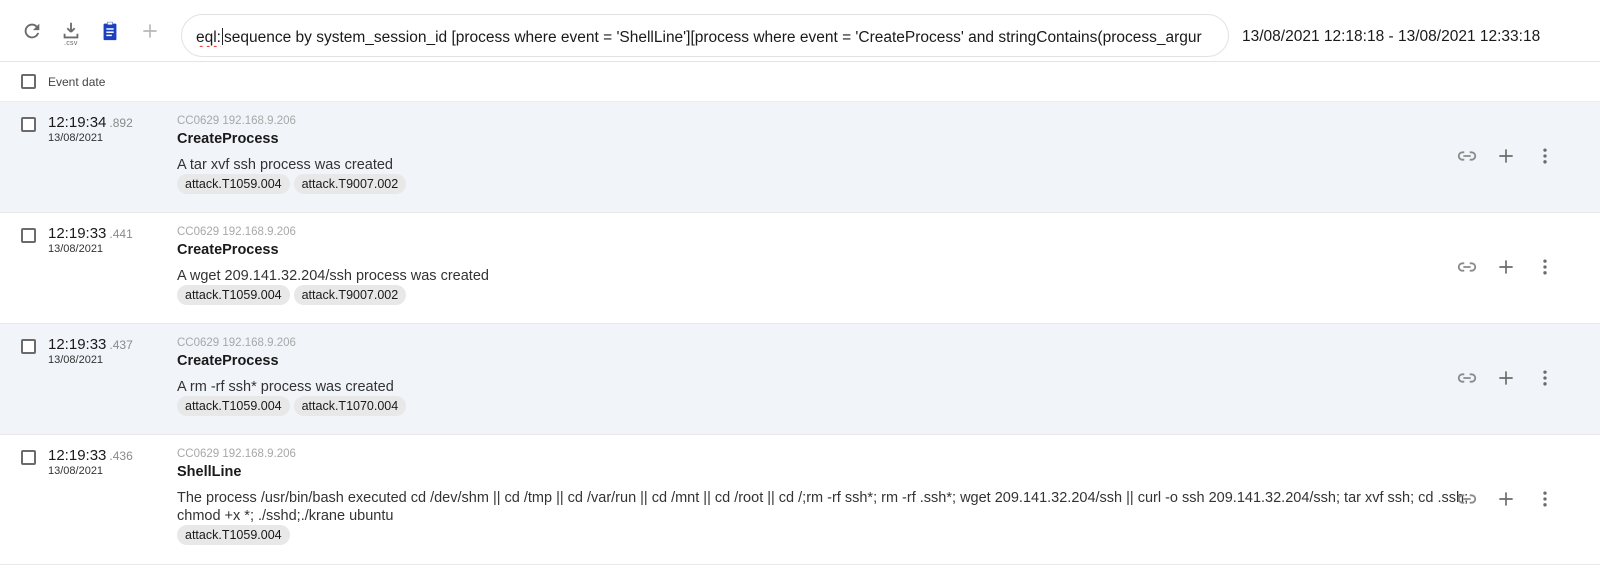  I want to click on event-date-header: Event date, so click(77, 82).